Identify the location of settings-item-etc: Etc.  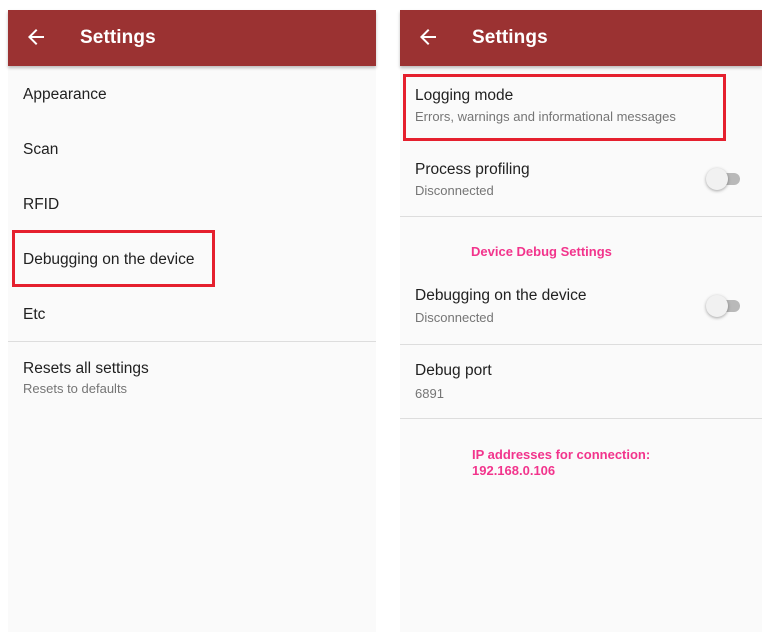
(192, 313).